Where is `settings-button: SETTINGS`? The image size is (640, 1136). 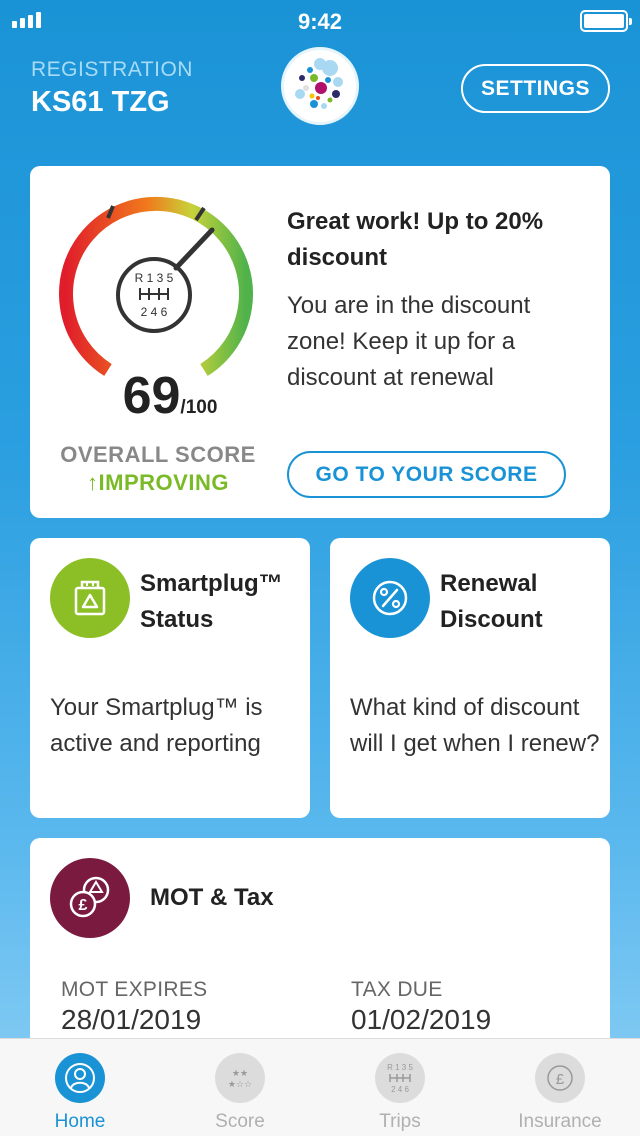 settings-button: SETTINGS is located at coordinates (535, 88).